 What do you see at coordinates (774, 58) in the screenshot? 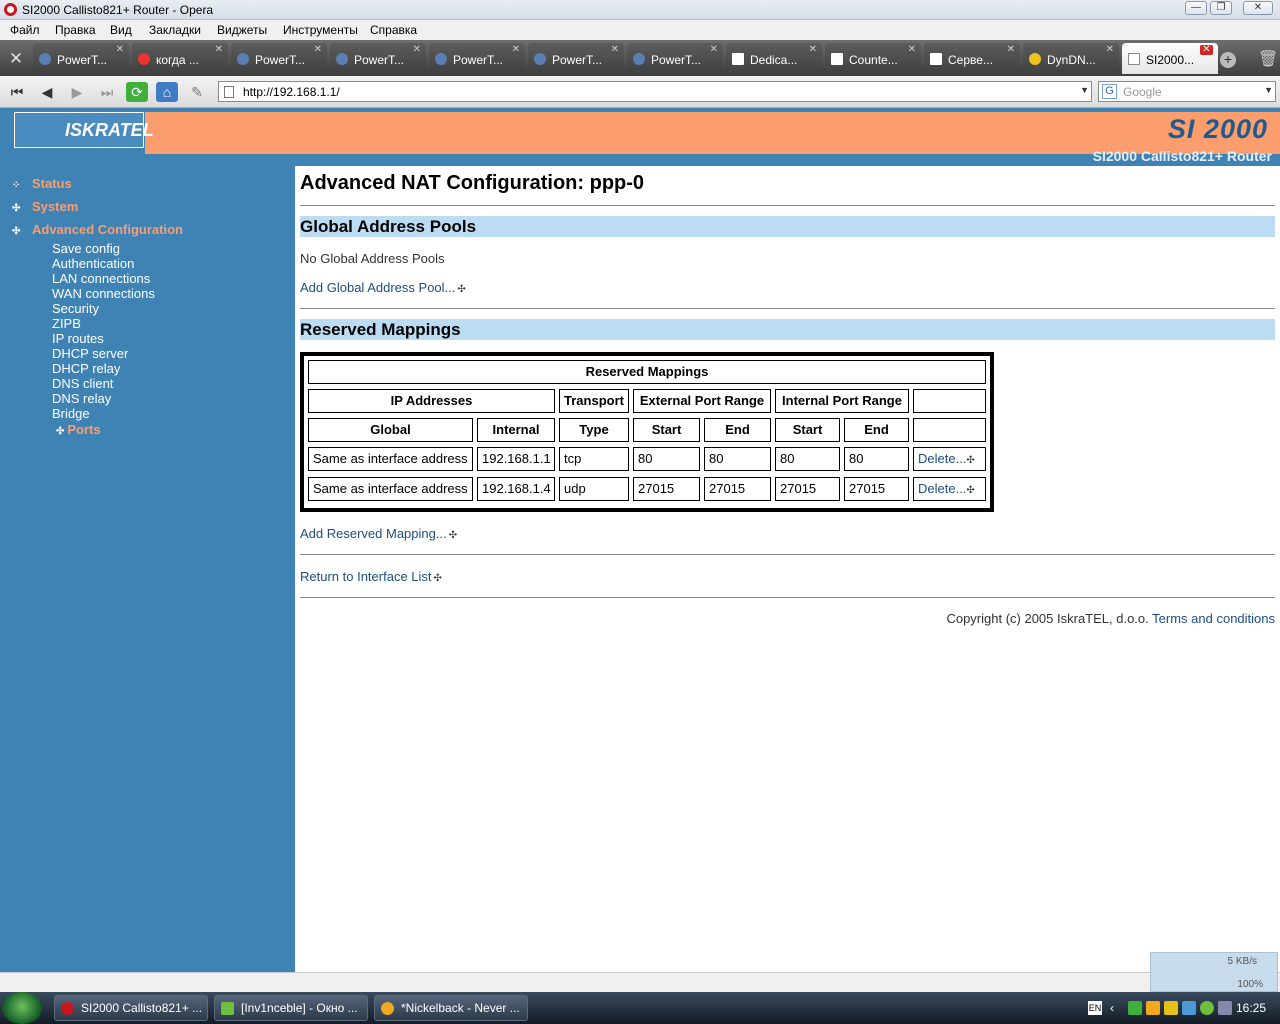
I see `tab: Dedica... ✕` at bounding box center [774, 58].